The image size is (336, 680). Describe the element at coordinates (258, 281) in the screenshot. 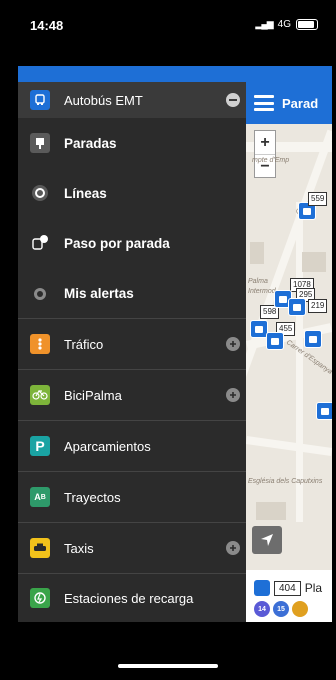

I see `map-label: Palma` at that location.